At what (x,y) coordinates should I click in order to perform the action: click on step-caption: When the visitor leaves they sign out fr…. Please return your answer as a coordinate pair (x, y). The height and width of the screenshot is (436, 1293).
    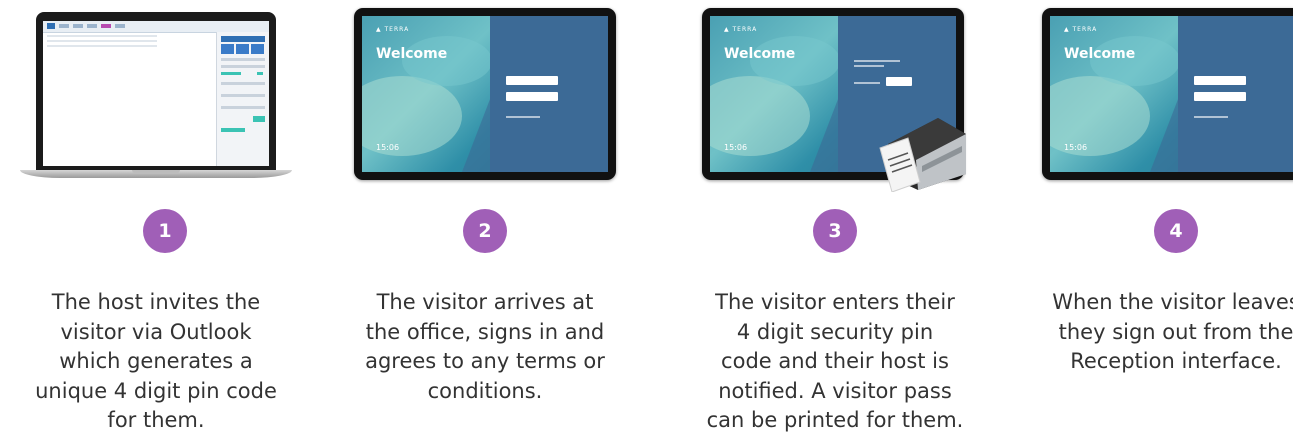
    Looking at the image, I should click on (1162, 332).